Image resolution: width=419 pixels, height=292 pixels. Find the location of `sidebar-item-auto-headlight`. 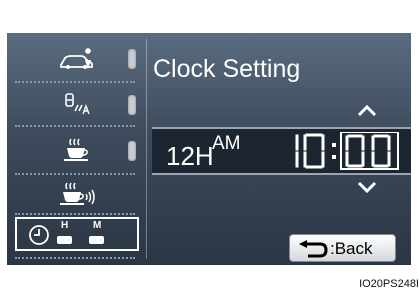

sidebar-item-auto-headlight is located at coordinates (77, 104).